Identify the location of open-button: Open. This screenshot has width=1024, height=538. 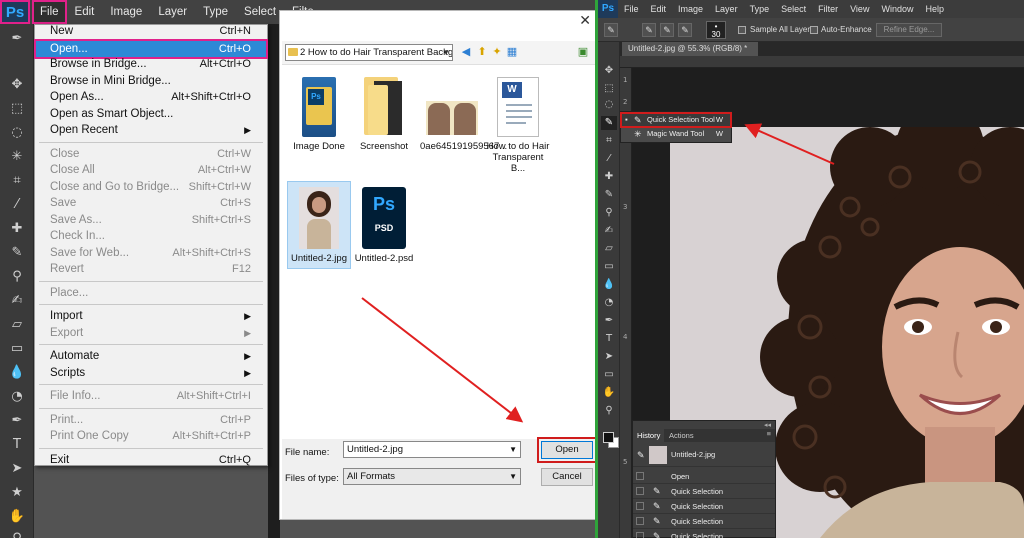
(567, 450).